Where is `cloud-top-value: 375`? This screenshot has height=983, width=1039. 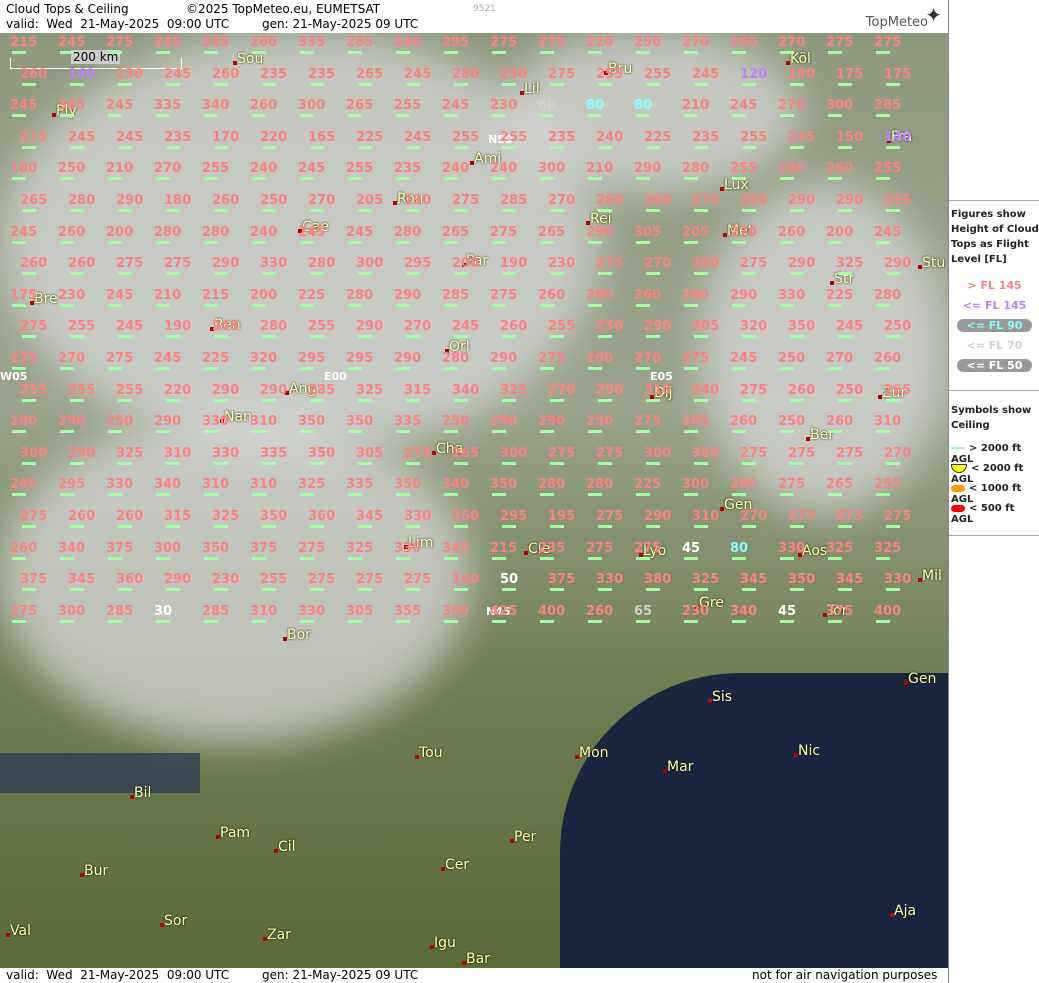 cloud-top-value: 375 is located at coordinates (120, 548).